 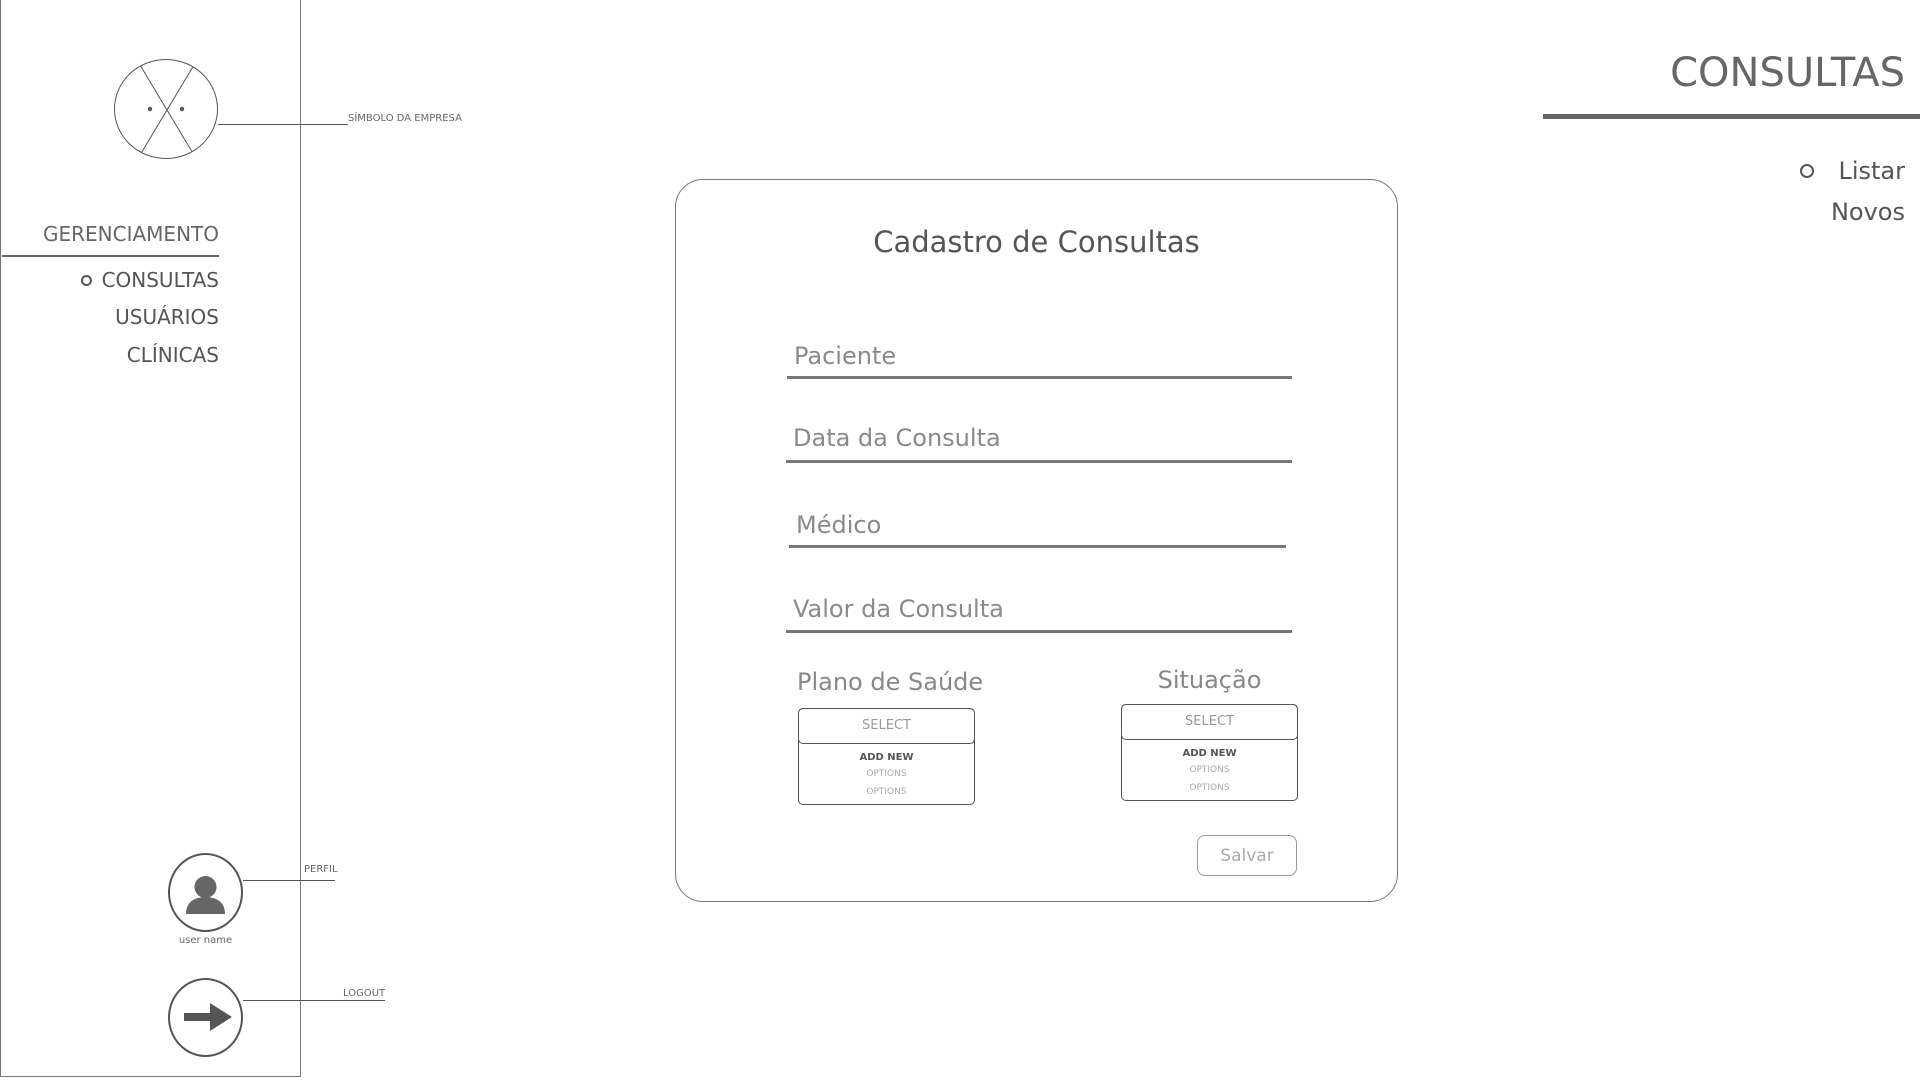 I want to click on plano-saude-add-new: ADD NEW, so click(x=886, y=757).